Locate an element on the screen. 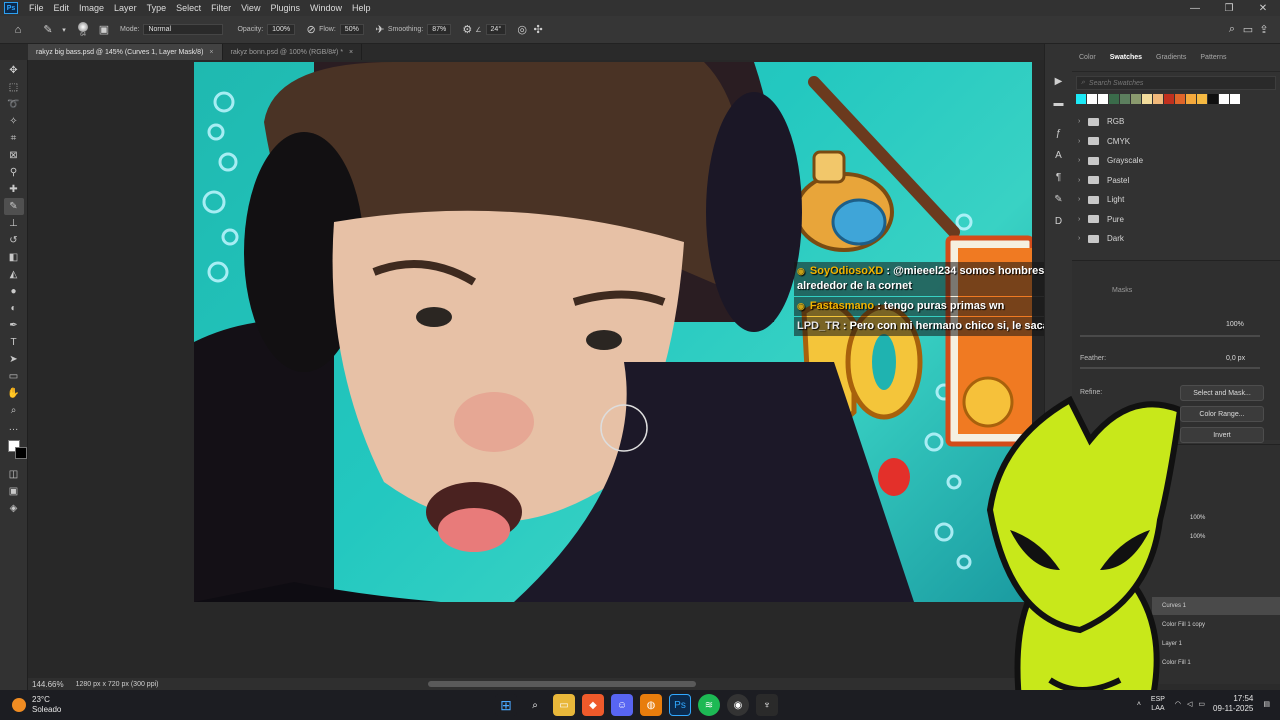 Image resolution: width=1280 pixels, height=720 pixels. app-icon: ♆ is located at coordinates (767, 705).